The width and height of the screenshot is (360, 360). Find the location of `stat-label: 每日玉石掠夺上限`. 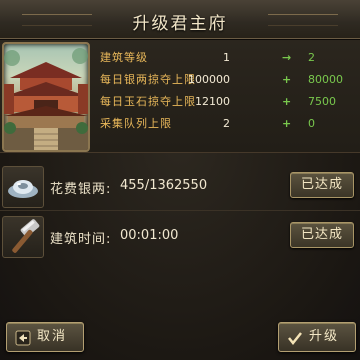

stat-label: 每日玉石掠夺上限 is located at coordinates (148, 101).